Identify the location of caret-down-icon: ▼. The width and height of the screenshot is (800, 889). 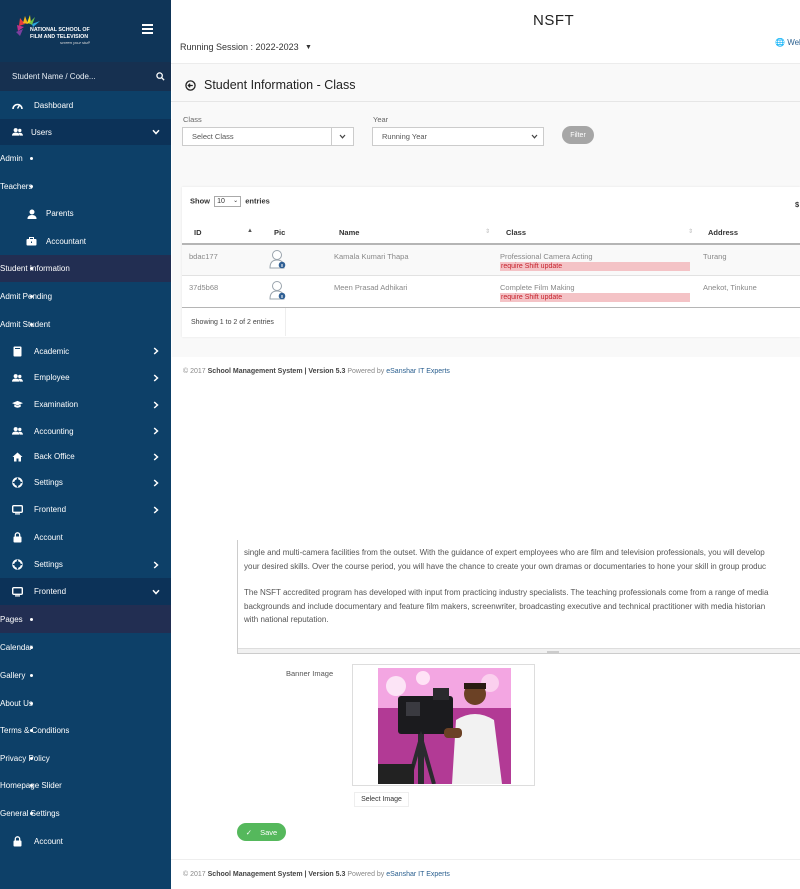
(308, 47).